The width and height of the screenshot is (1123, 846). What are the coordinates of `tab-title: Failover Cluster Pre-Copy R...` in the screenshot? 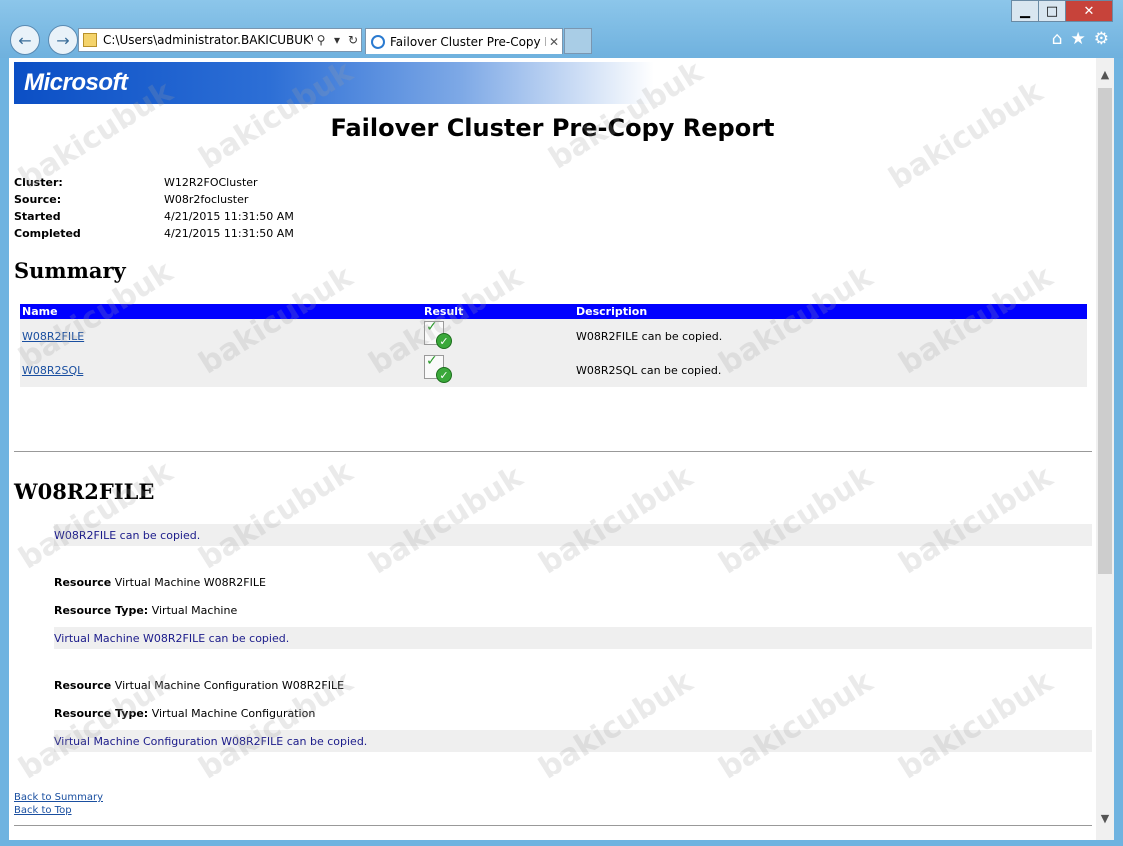 It's located at (468, 41).